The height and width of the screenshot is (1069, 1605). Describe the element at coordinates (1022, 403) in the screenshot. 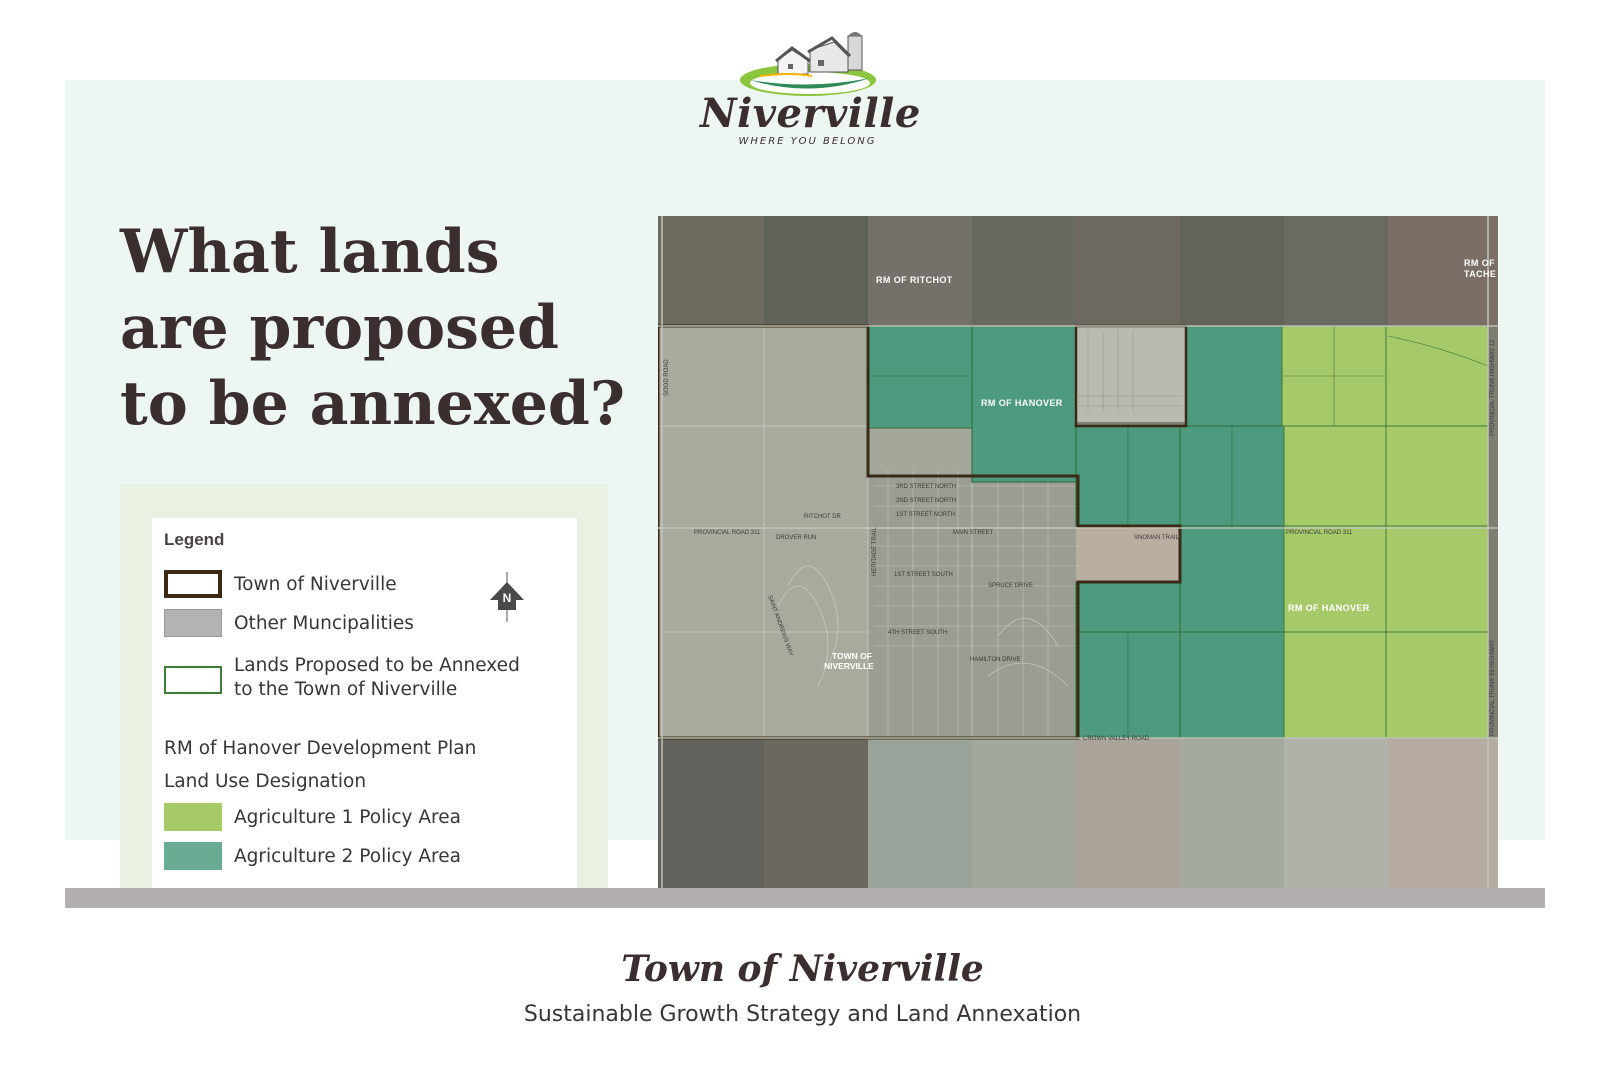

I see `label-hanover-north: RM OF HANOVER` at that location.